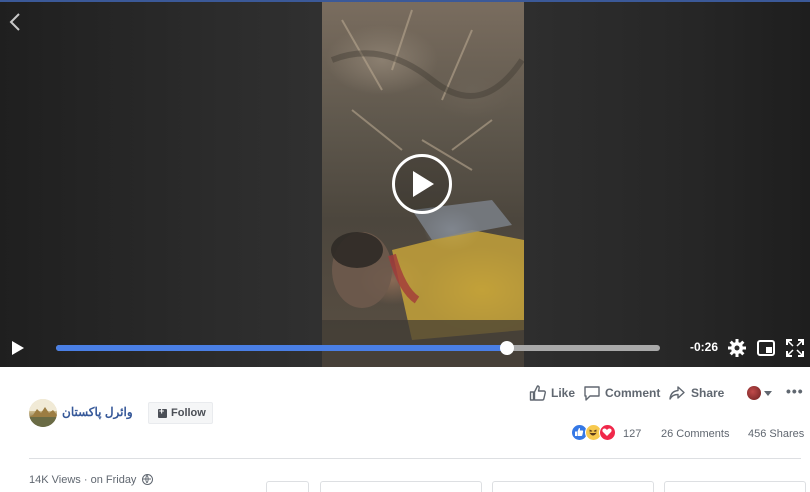  Describe the element at coordinates (776, 434) in the screenshot. I see `shares-count-link: 456 Shares` at that location.